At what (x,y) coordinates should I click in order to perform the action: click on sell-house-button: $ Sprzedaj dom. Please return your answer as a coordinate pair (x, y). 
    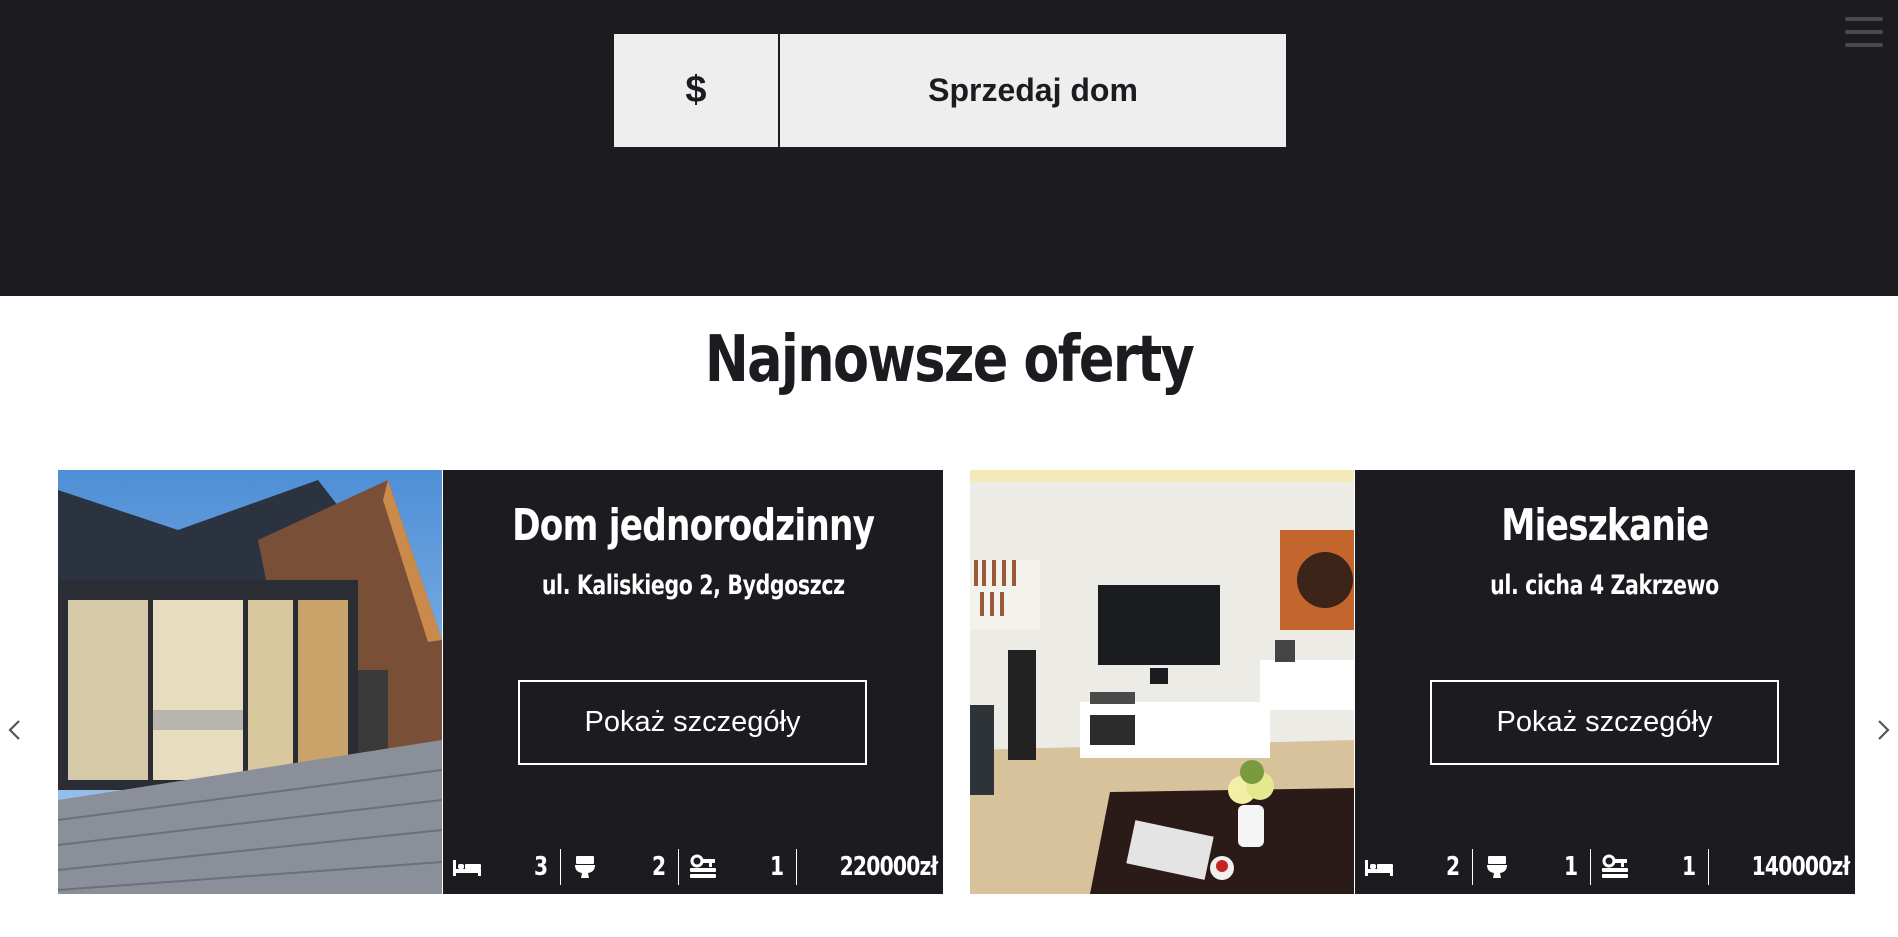
    Looking at the image, I should click on (950, 90).